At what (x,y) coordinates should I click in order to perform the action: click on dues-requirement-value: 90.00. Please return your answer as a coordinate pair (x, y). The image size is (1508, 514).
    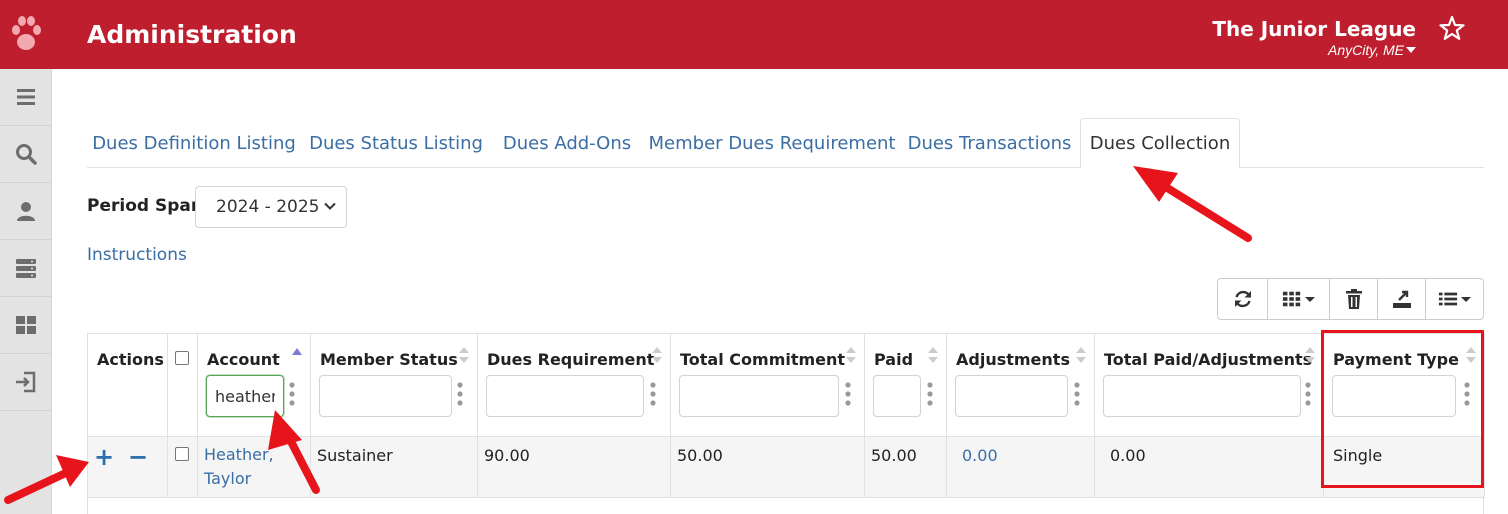
    Looking at the image, I should click on (507, 455).